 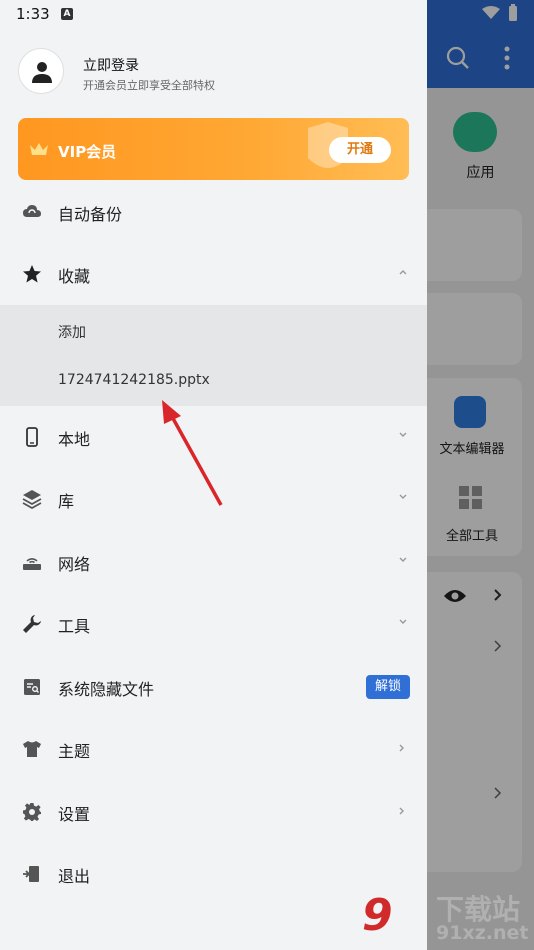 What do you see at coordinates (213, 355) in the screenshot?
I see `favorites-list: 添加 1724741242185.pptx` at bounding box center [213, 355].